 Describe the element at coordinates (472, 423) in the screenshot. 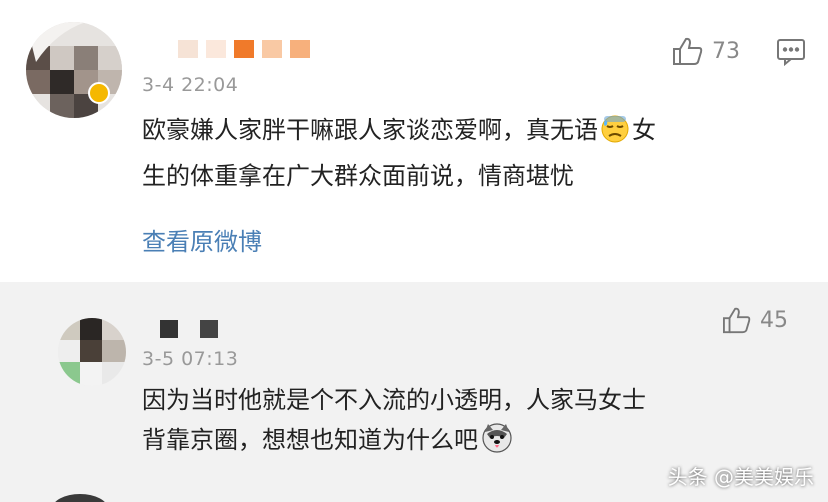

I see `comment-text: 因为当时他就是个不入流的小透明，人家马女士 背靠京圈，想想也知道为什么吧` at that location.